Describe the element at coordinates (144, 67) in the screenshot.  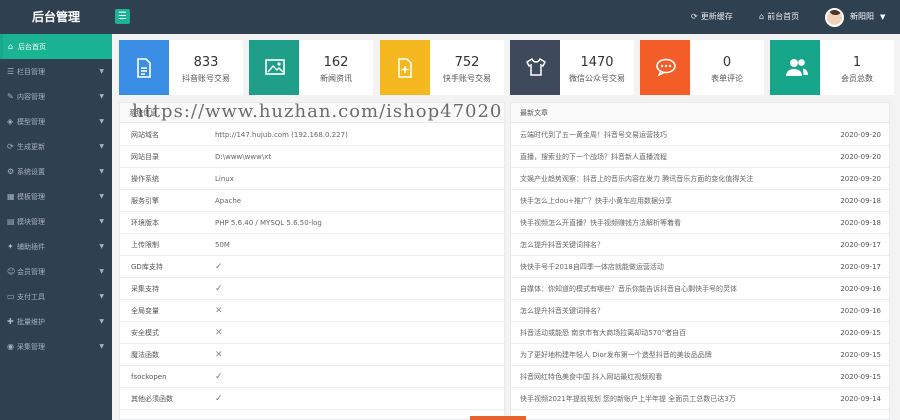
I see `document-icon` at that location.